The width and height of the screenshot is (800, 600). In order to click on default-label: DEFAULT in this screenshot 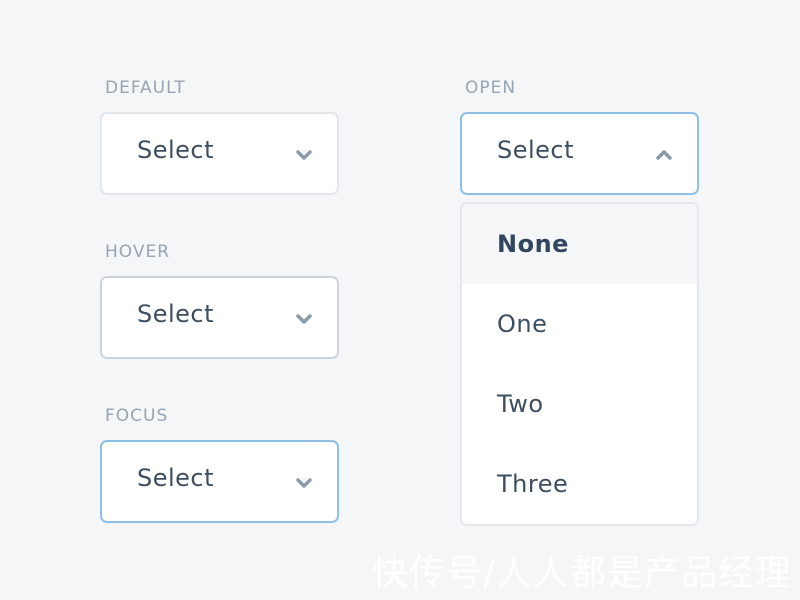, I will do `click(145, 88)`.